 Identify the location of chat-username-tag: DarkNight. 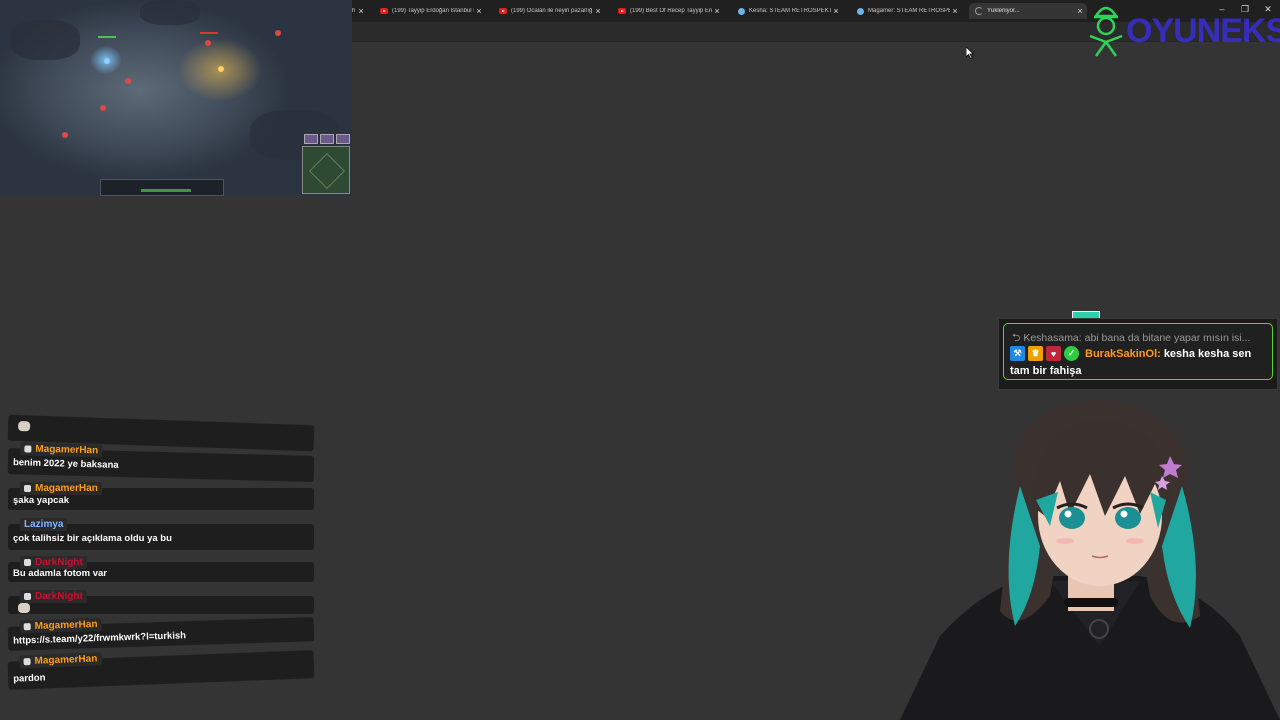
(53, 596).